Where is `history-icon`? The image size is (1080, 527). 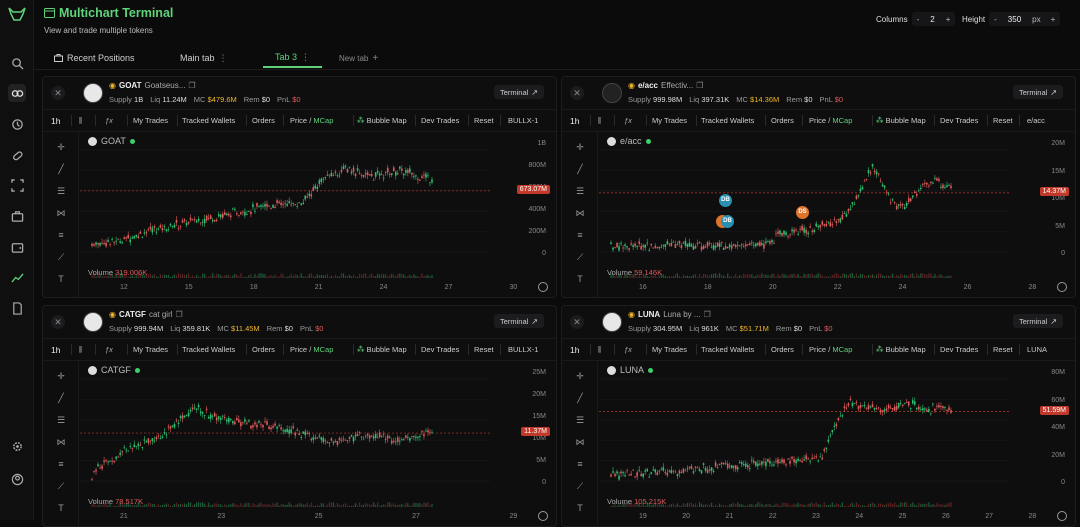
history-icon is located at coordinates (17, 124).